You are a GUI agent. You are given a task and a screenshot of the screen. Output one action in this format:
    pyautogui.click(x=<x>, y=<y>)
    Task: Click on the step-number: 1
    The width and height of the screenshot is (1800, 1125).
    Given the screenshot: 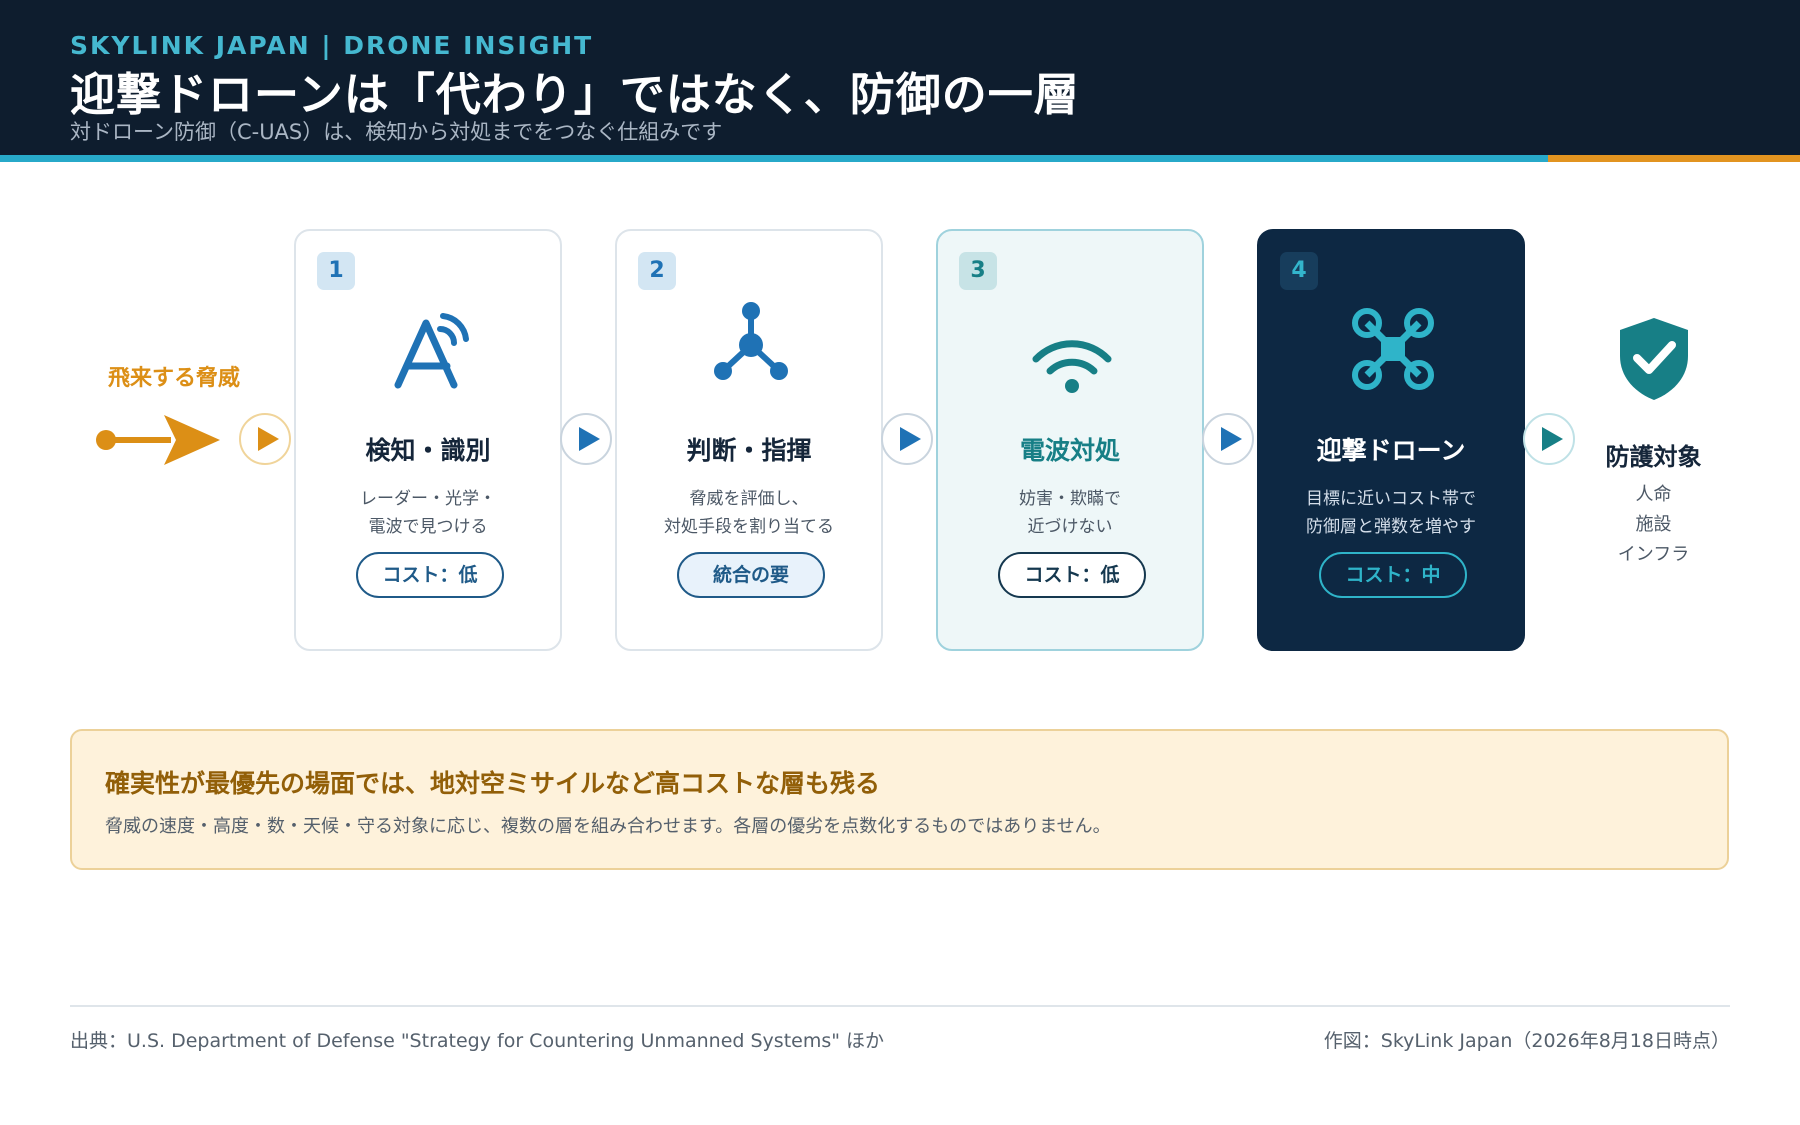 What is the action you would take?
    pyautogui.click(x=336, y=271)
    